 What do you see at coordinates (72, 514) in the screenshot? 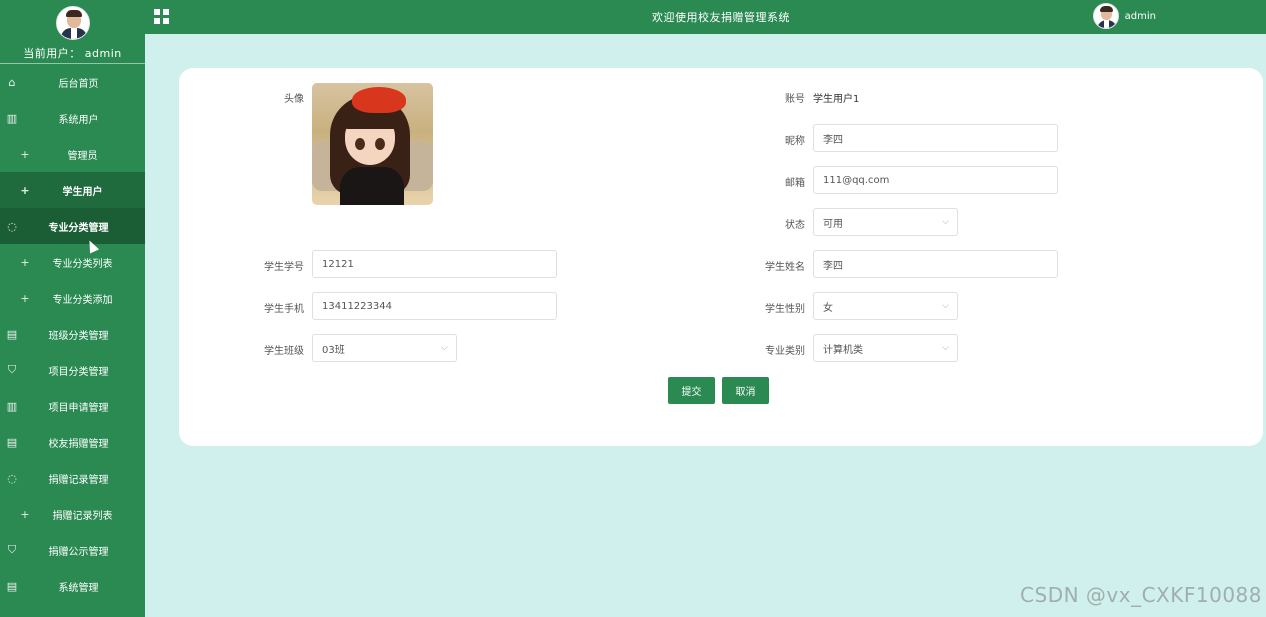
I see `sidebar-item-donation-list: + 捐赠记录列表` at bounding box center [72, 514].